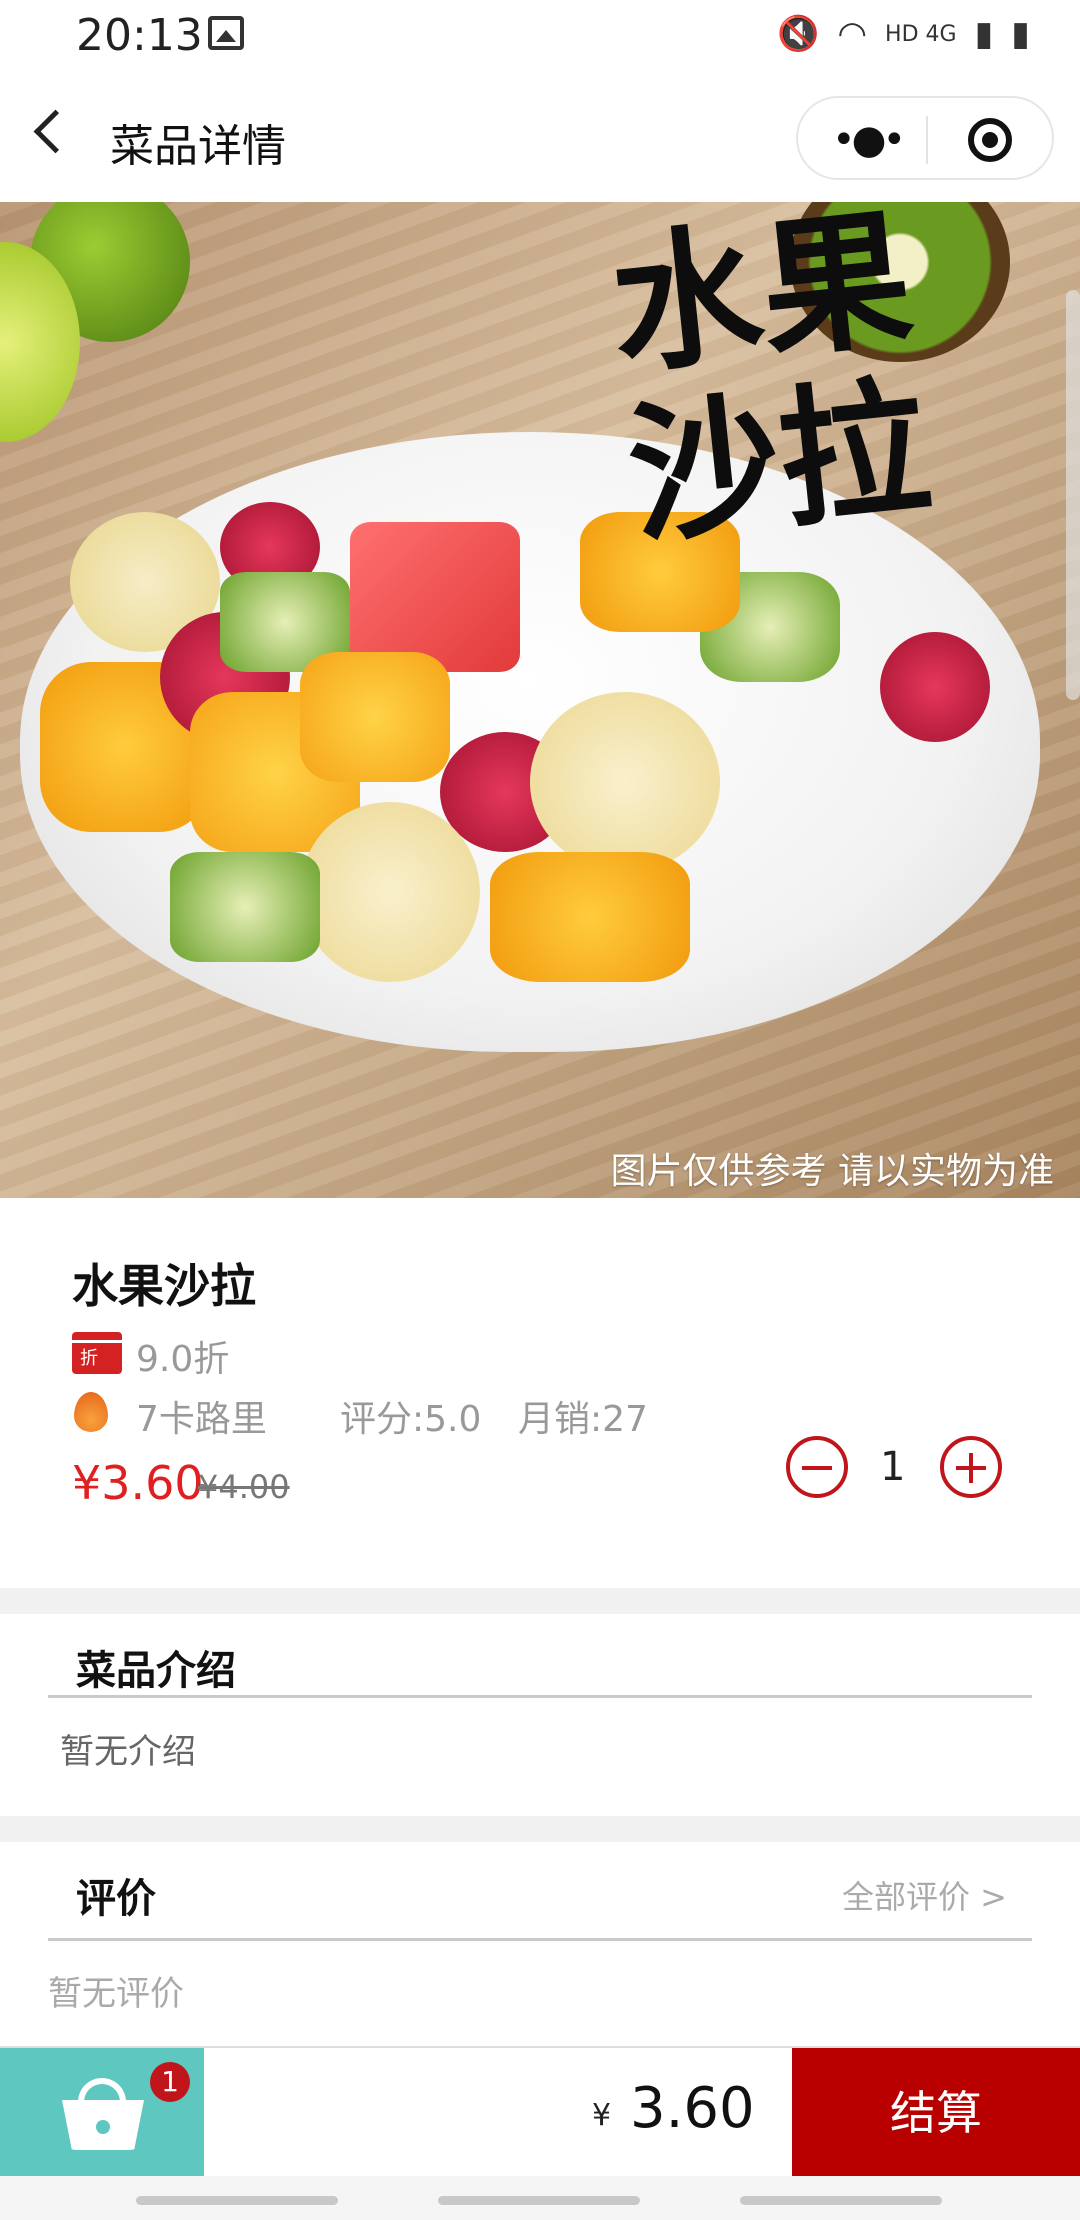  What do you see at coordinates (103, 2127) in the screenshot?
I see `basket-dot` at bounding box center [103, 2127].